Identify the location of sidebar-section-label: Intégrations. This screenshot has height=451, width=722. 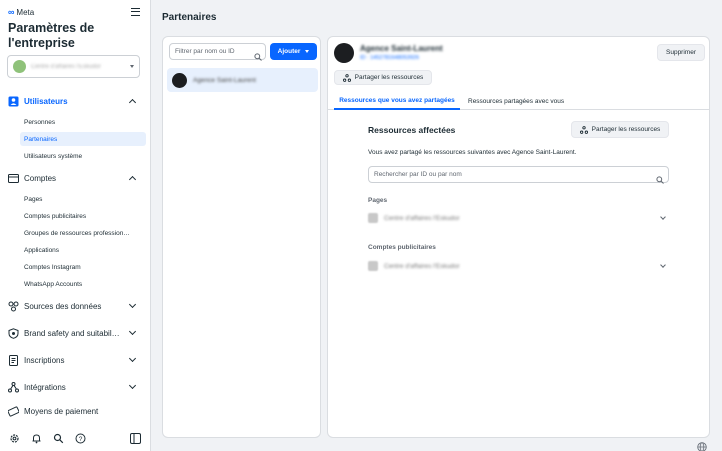
(45, 387).